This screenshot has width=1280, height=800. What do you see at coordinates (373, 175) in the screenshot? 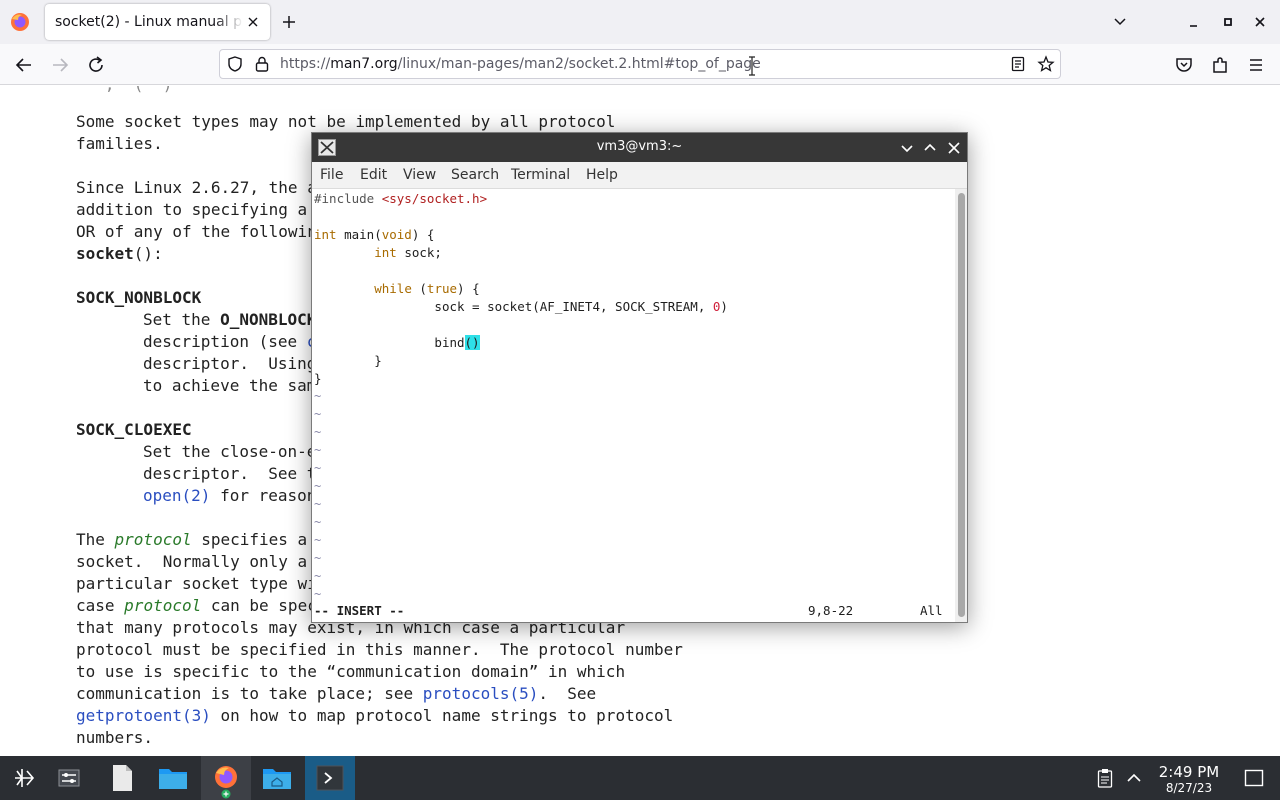
I see `menu-edit: Edit` at bounding box center [373, 175].